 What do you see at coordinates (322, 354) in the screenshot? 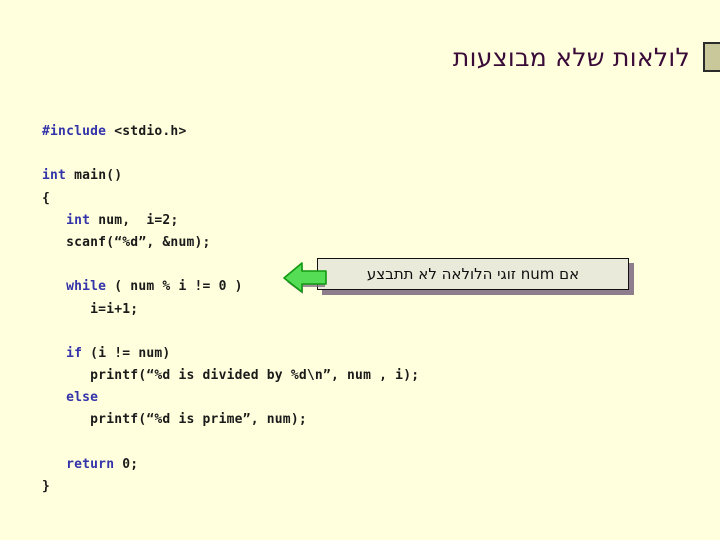
I see `code-line: if (i != num)` at bounding box center [322, 354].